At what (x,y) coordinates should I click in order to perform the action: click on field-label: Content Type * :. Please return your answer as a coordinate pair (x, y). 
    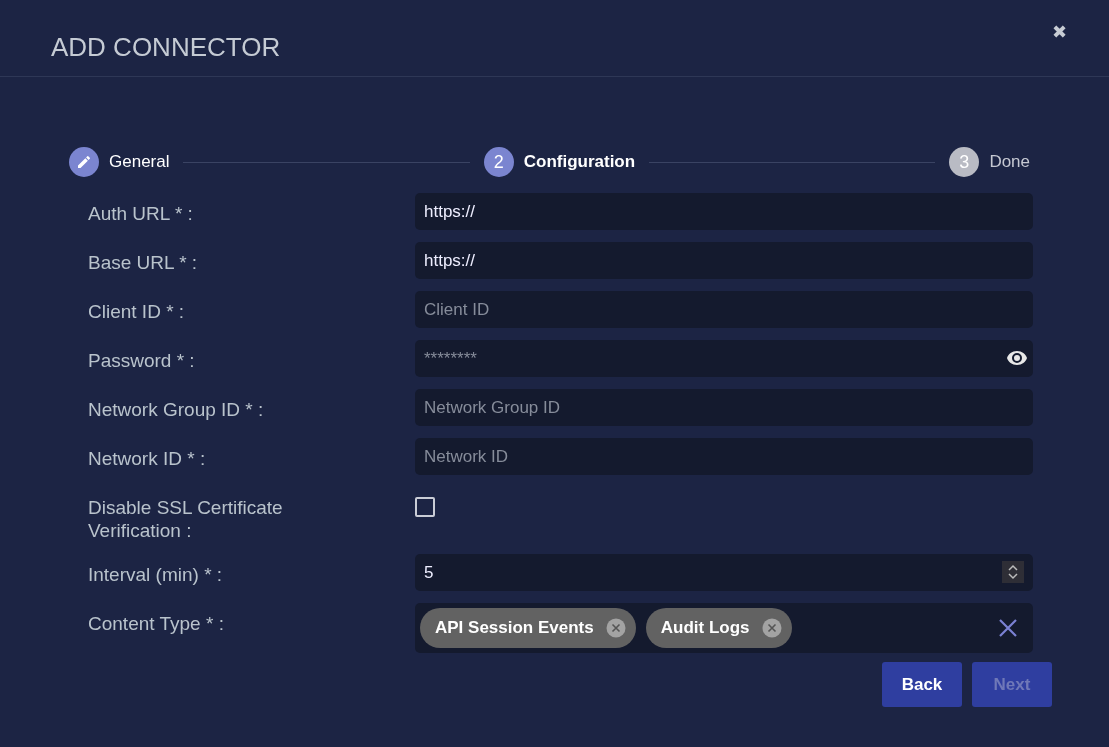
    Looking at the image, I should click on (156, 623).